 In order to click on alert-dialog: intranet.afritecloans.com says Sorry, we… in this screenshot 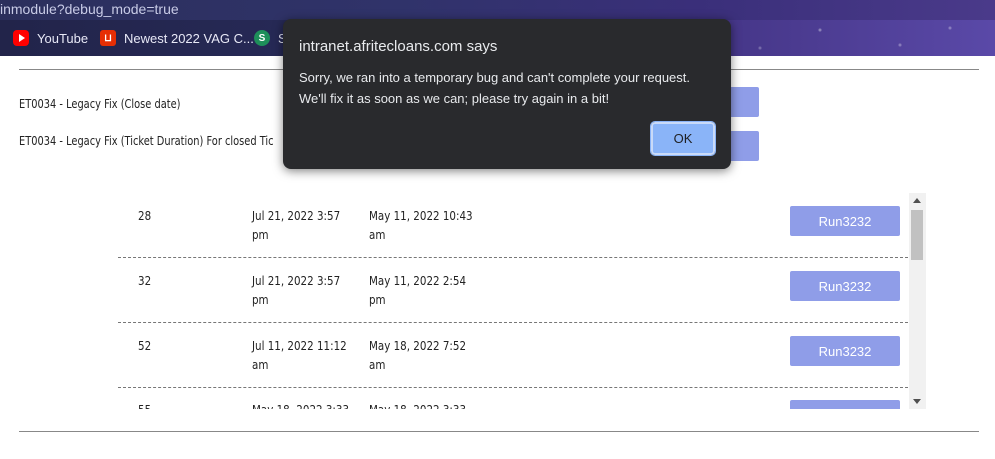, I will do `click(507, 94)`.